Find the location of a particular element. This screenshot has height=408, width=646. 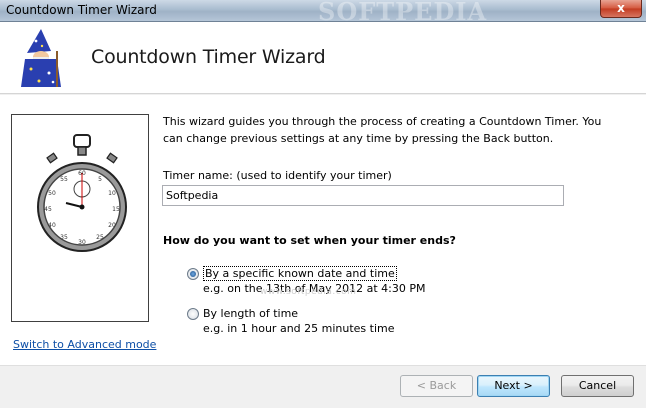

close-icon: x is located at coordinates (621, 8).